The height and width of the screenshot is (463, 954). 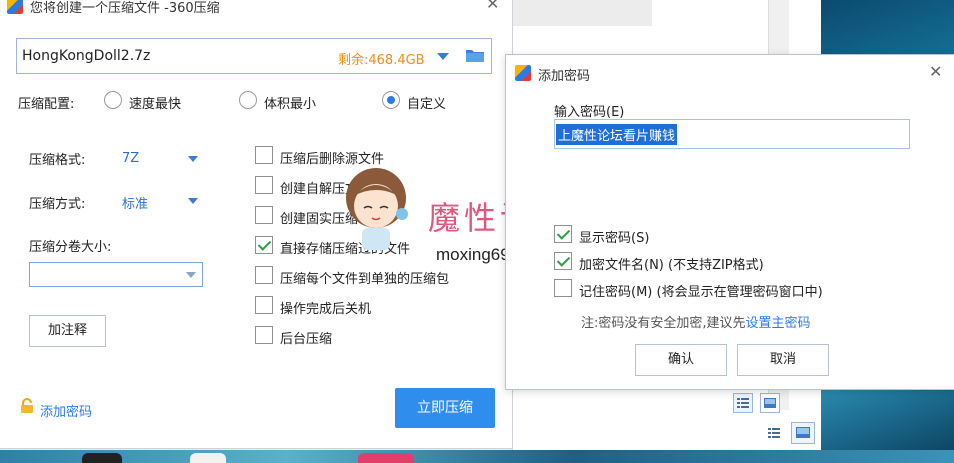 What do you see at coordinates (264, 215) in the screenshot?
I see `opt-solid-checkbox` at bounding box center [264, 215].